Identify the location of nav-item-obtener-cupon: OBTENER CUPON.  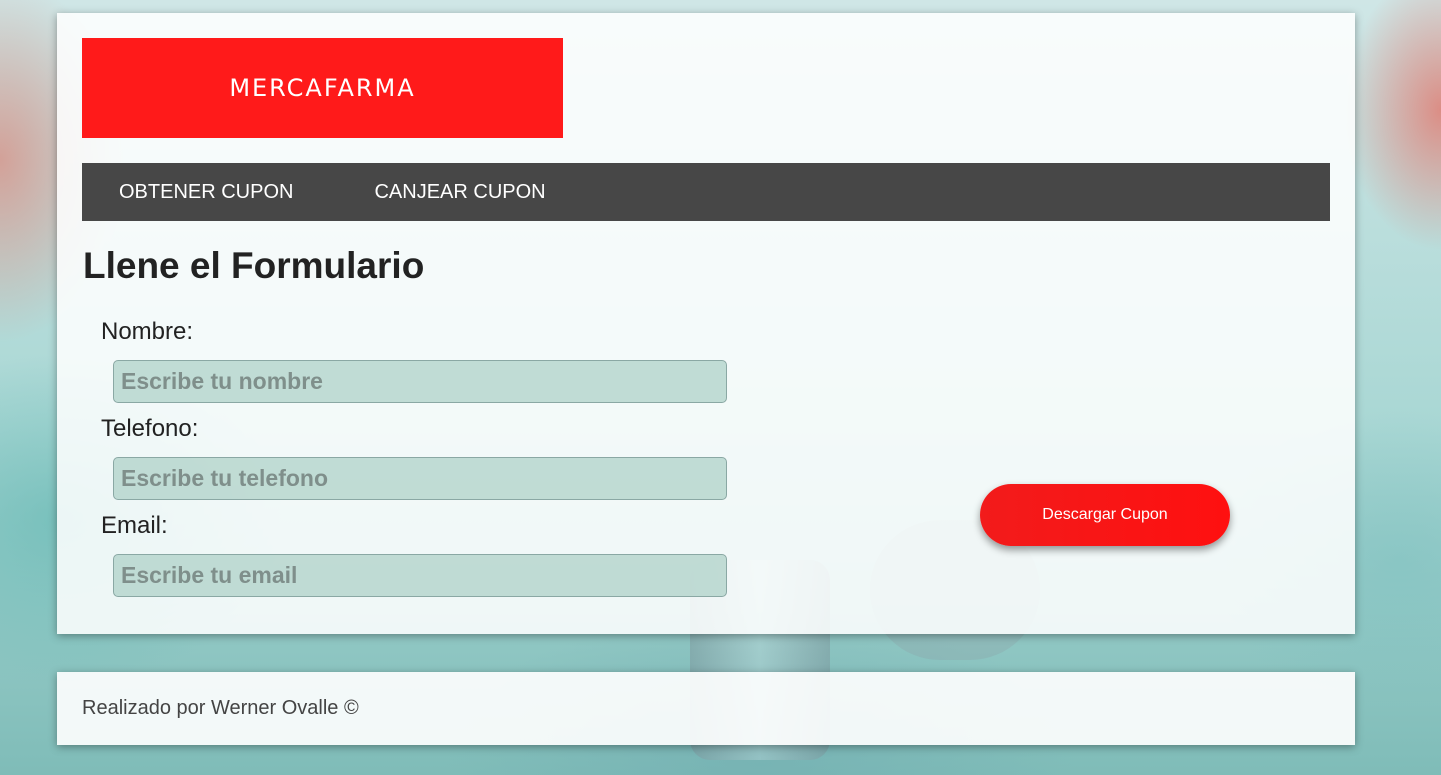
(209, 192).